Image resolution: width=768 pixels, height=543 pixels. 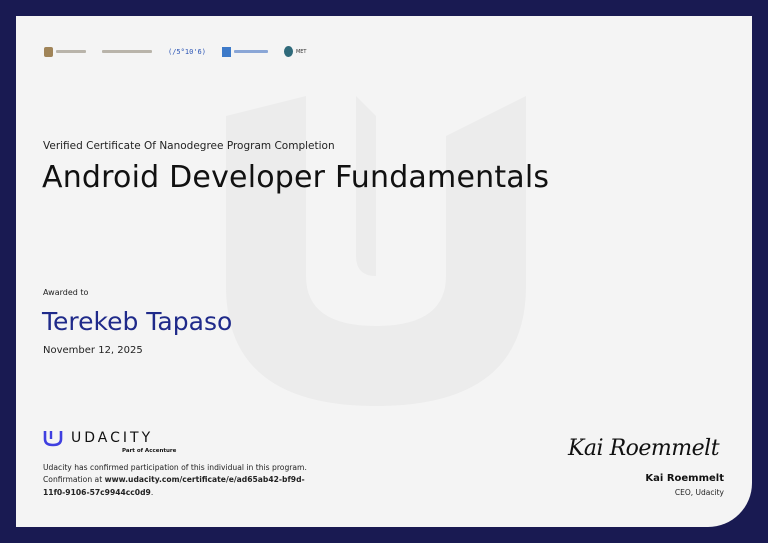 What do you see at coordinates (65, 51) in the screenshot?
I see `uae-emblem-logo` at bounding box center [65, 51].